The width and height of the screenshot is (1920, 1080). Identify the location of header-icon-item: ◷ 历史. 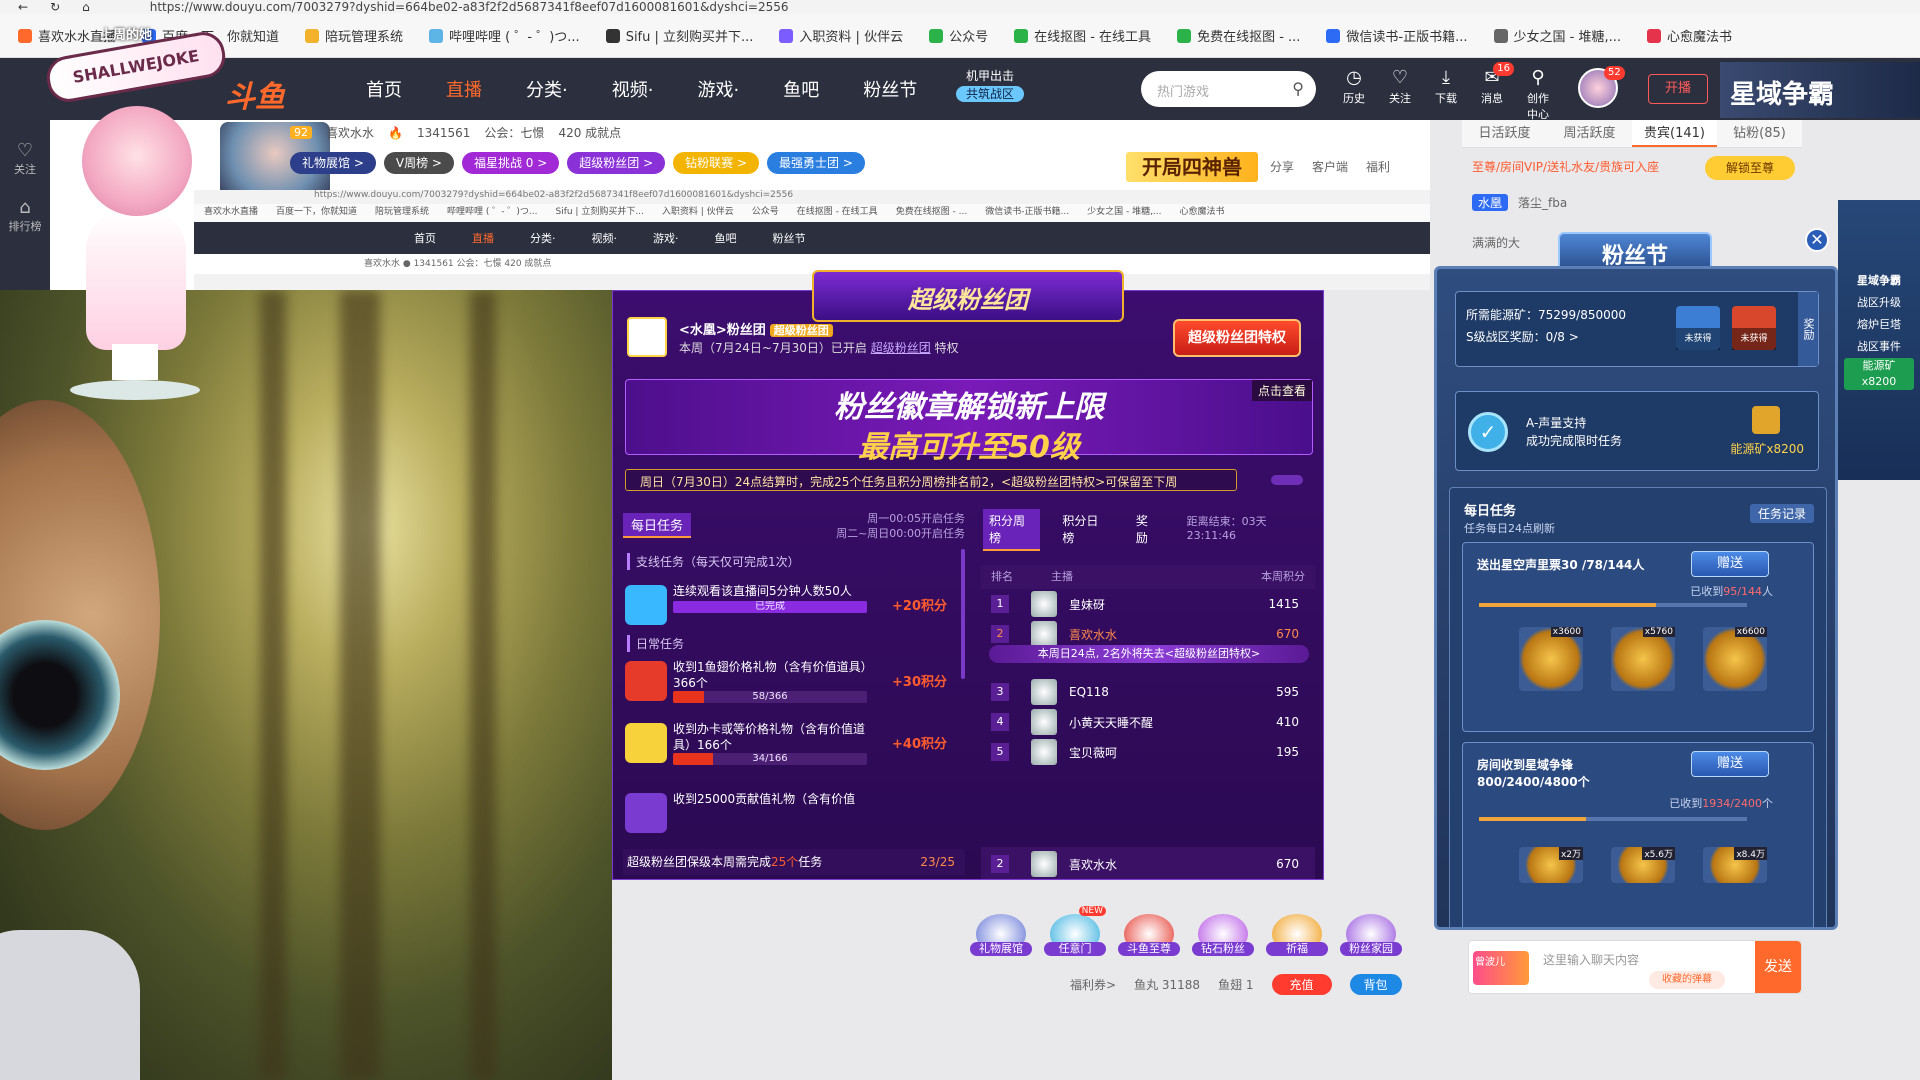
(1354, 94).